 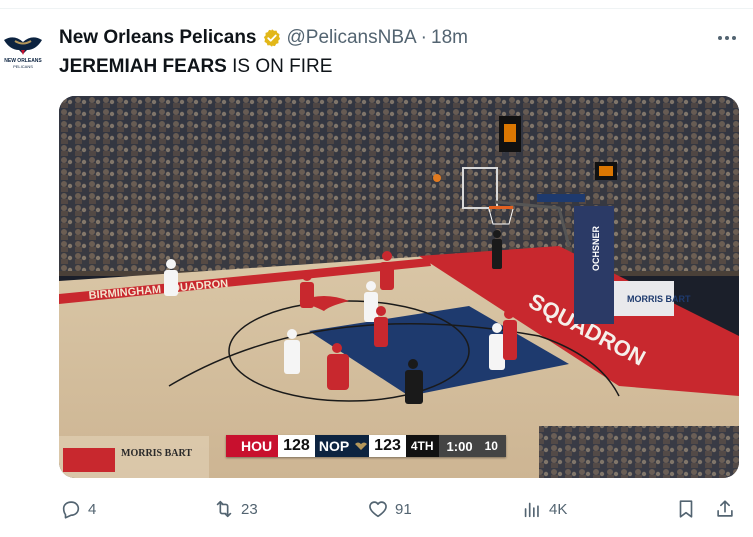 I want to click on stanchion-sponsor-text: MORRIS BART, so click(x=659, y=299).